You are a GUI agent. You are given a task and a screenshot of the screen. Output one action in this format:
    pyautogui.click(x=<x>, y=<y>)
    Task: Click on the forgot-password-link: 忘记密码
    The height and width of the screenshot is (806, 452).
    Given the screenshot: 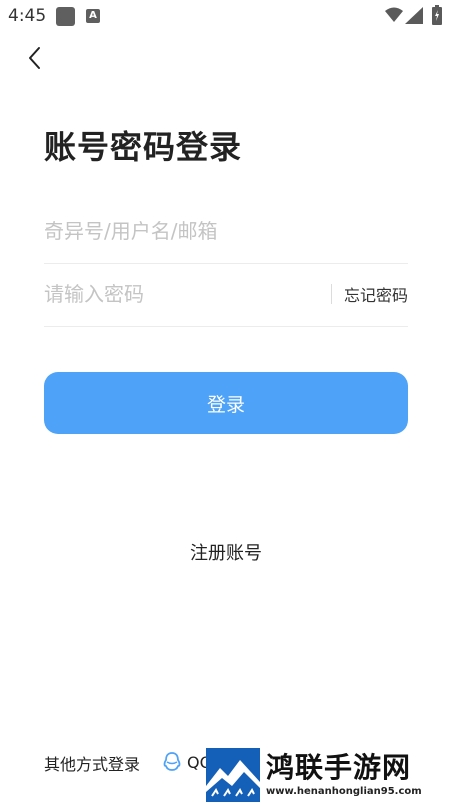 What is the action you would take?
    pyautogui.click(x=376, y=294)
    